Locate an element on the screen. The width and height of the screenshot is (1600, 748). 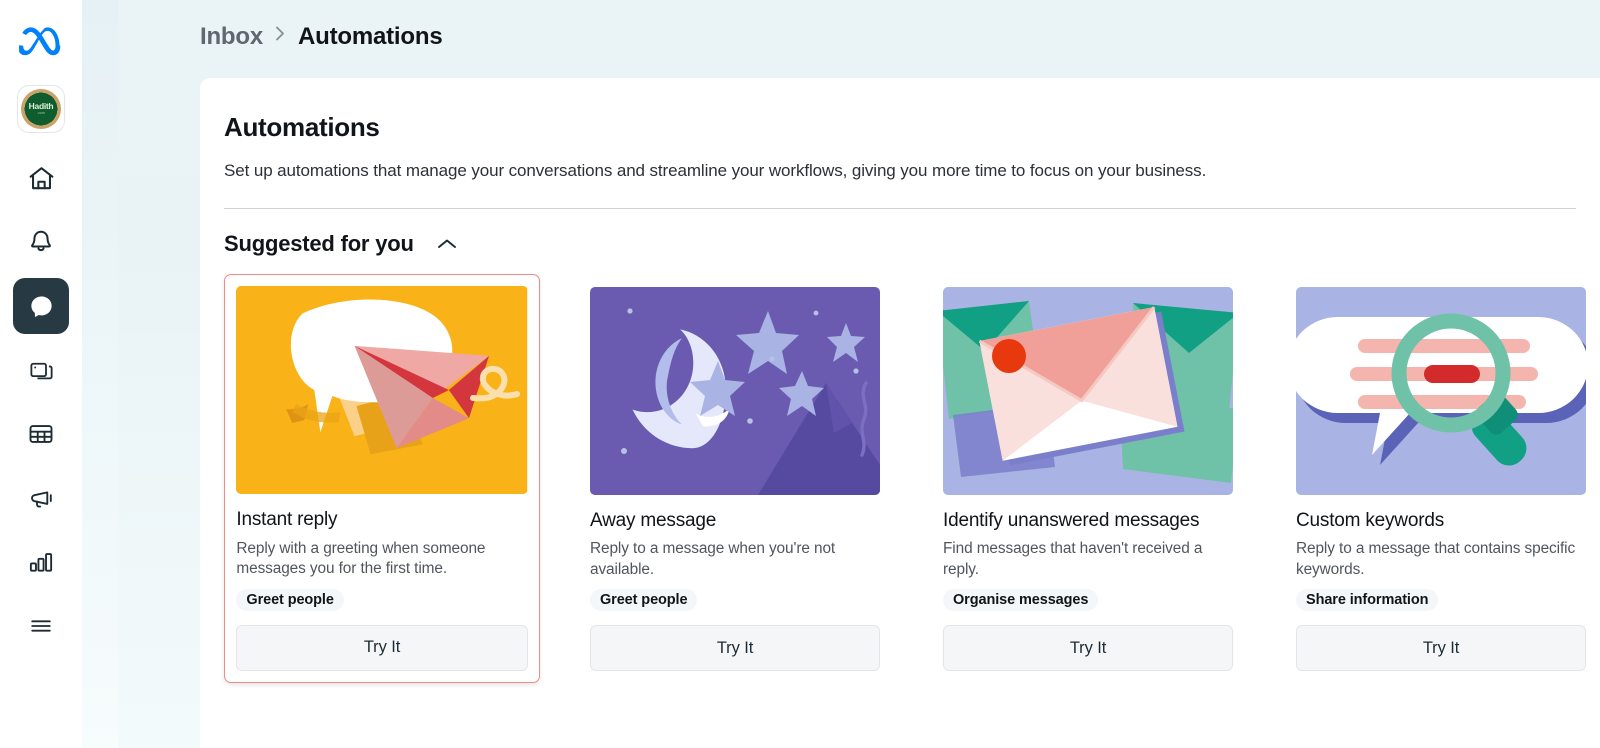
speech-bubble-magnifier-illustration is located at coordinates (1441, 391).